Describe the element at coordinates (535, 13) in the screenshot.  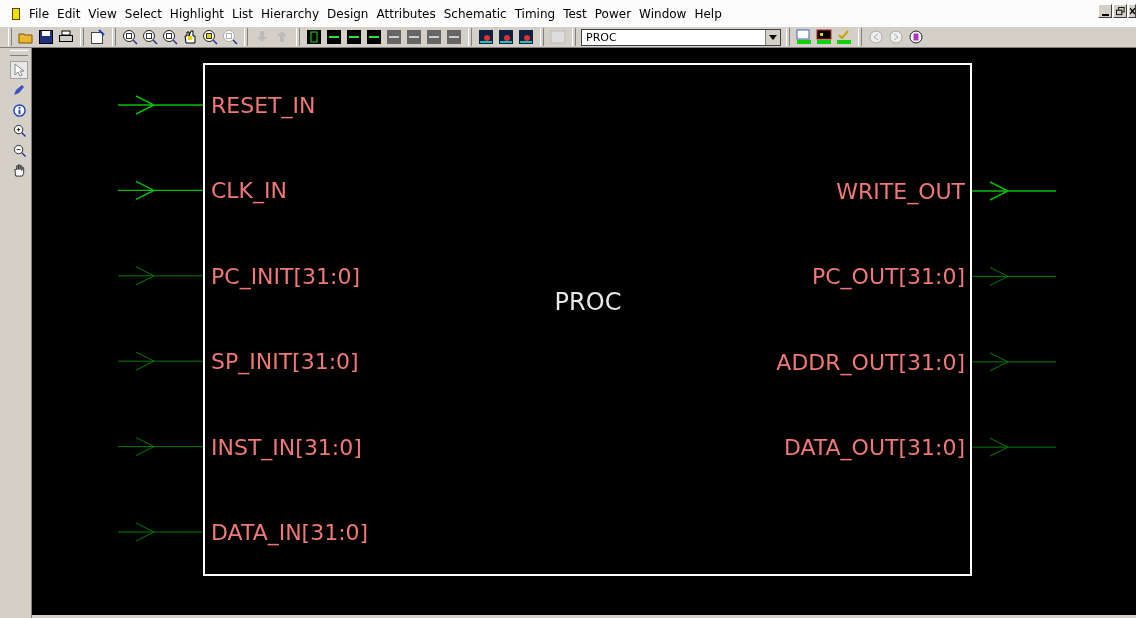
I see `menu-item: Timing` at that location.